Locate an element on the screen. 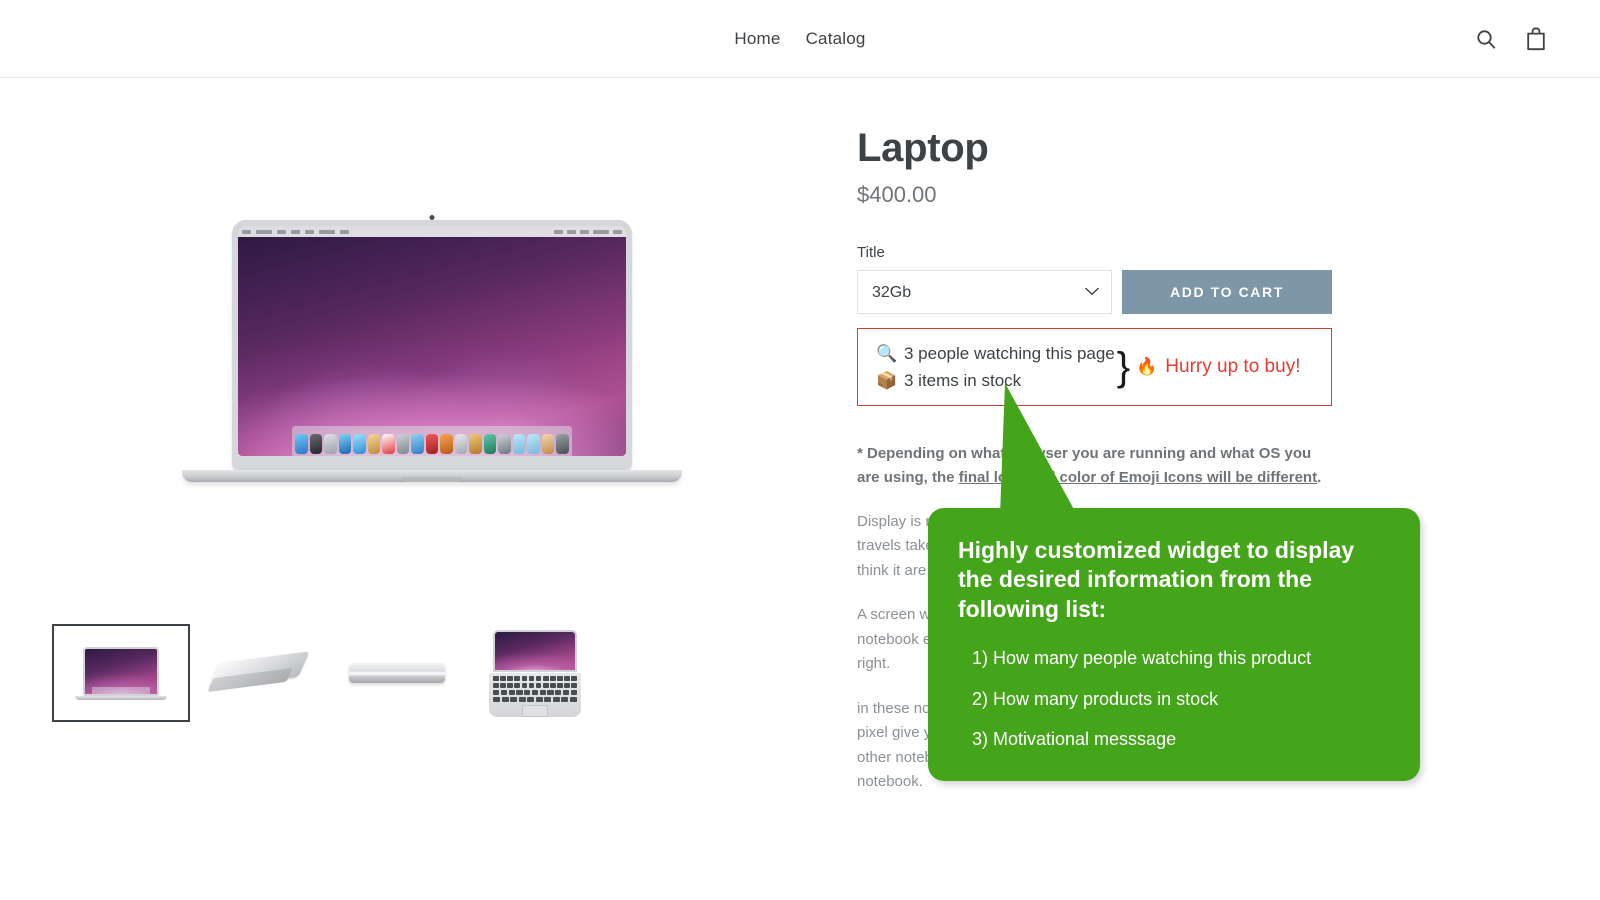  laptop-screen is located at coordinates (432, 341).